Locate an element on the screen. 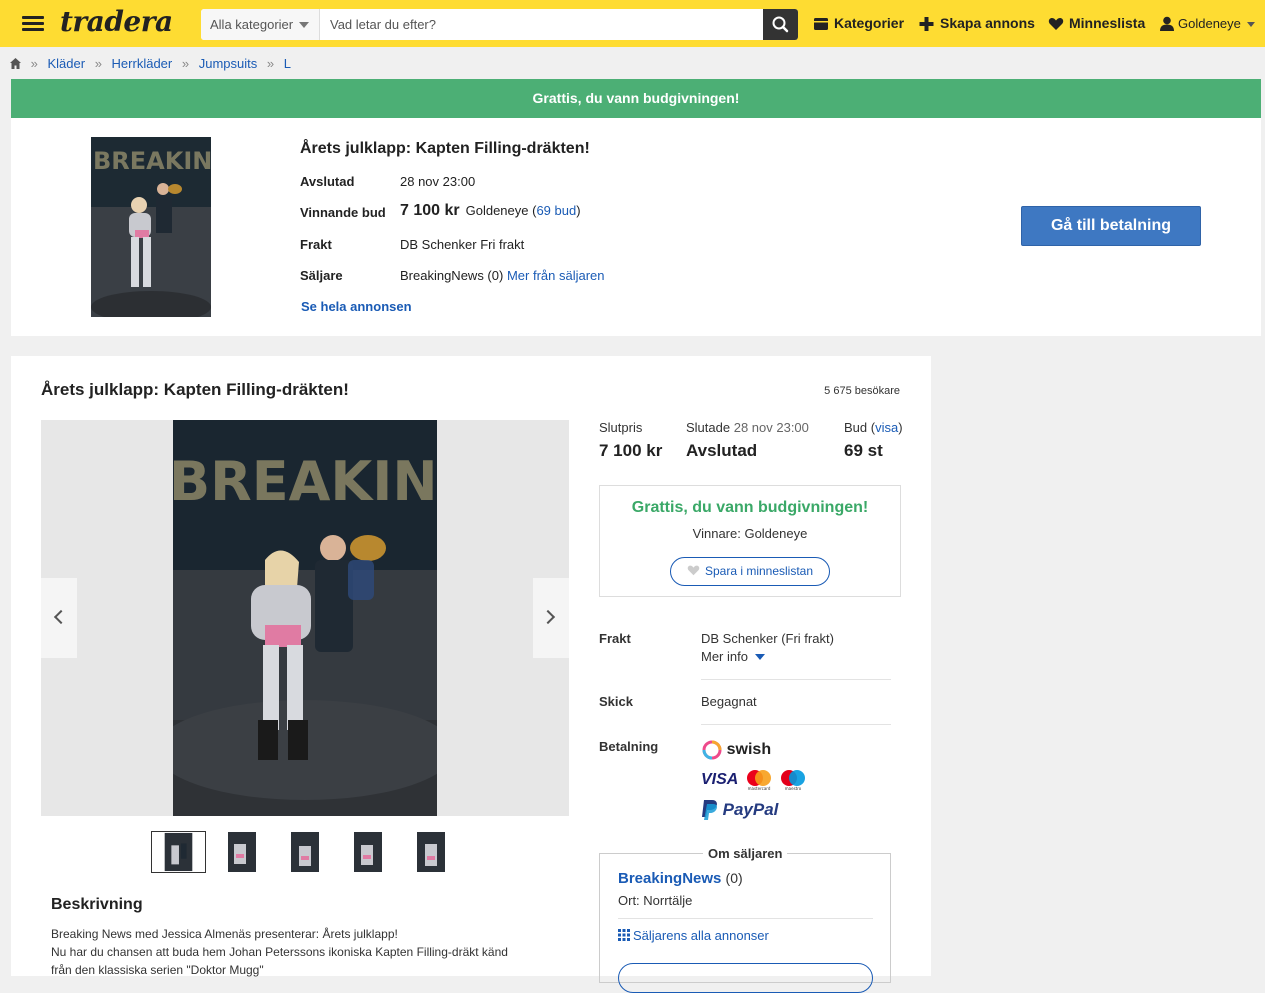  card-logos: VISA mastercard maestro is located at coordinates (754, 784).